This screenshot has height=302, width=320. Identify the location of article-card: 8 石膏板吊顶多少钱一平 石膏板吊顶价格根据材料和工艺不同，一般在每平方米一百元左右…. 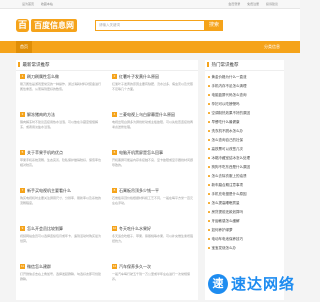
(153, 207).